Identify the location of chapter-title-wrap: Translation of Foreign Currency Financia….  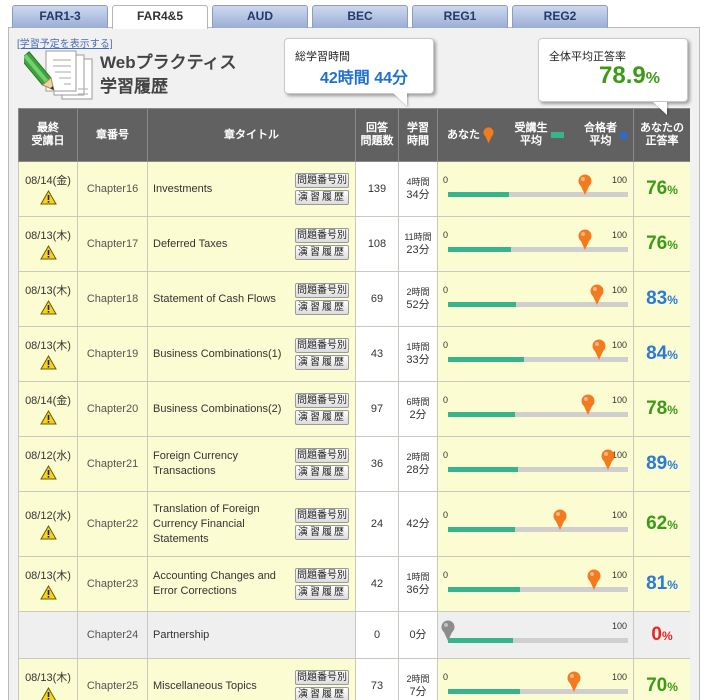
(251, 524).